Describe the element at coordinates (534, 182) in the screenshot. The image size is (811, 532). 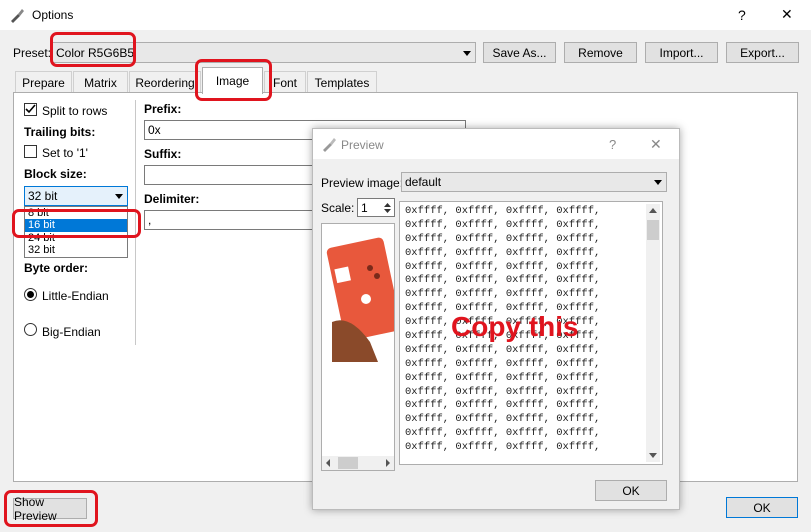
I see `preview-image-select: default` at that location.